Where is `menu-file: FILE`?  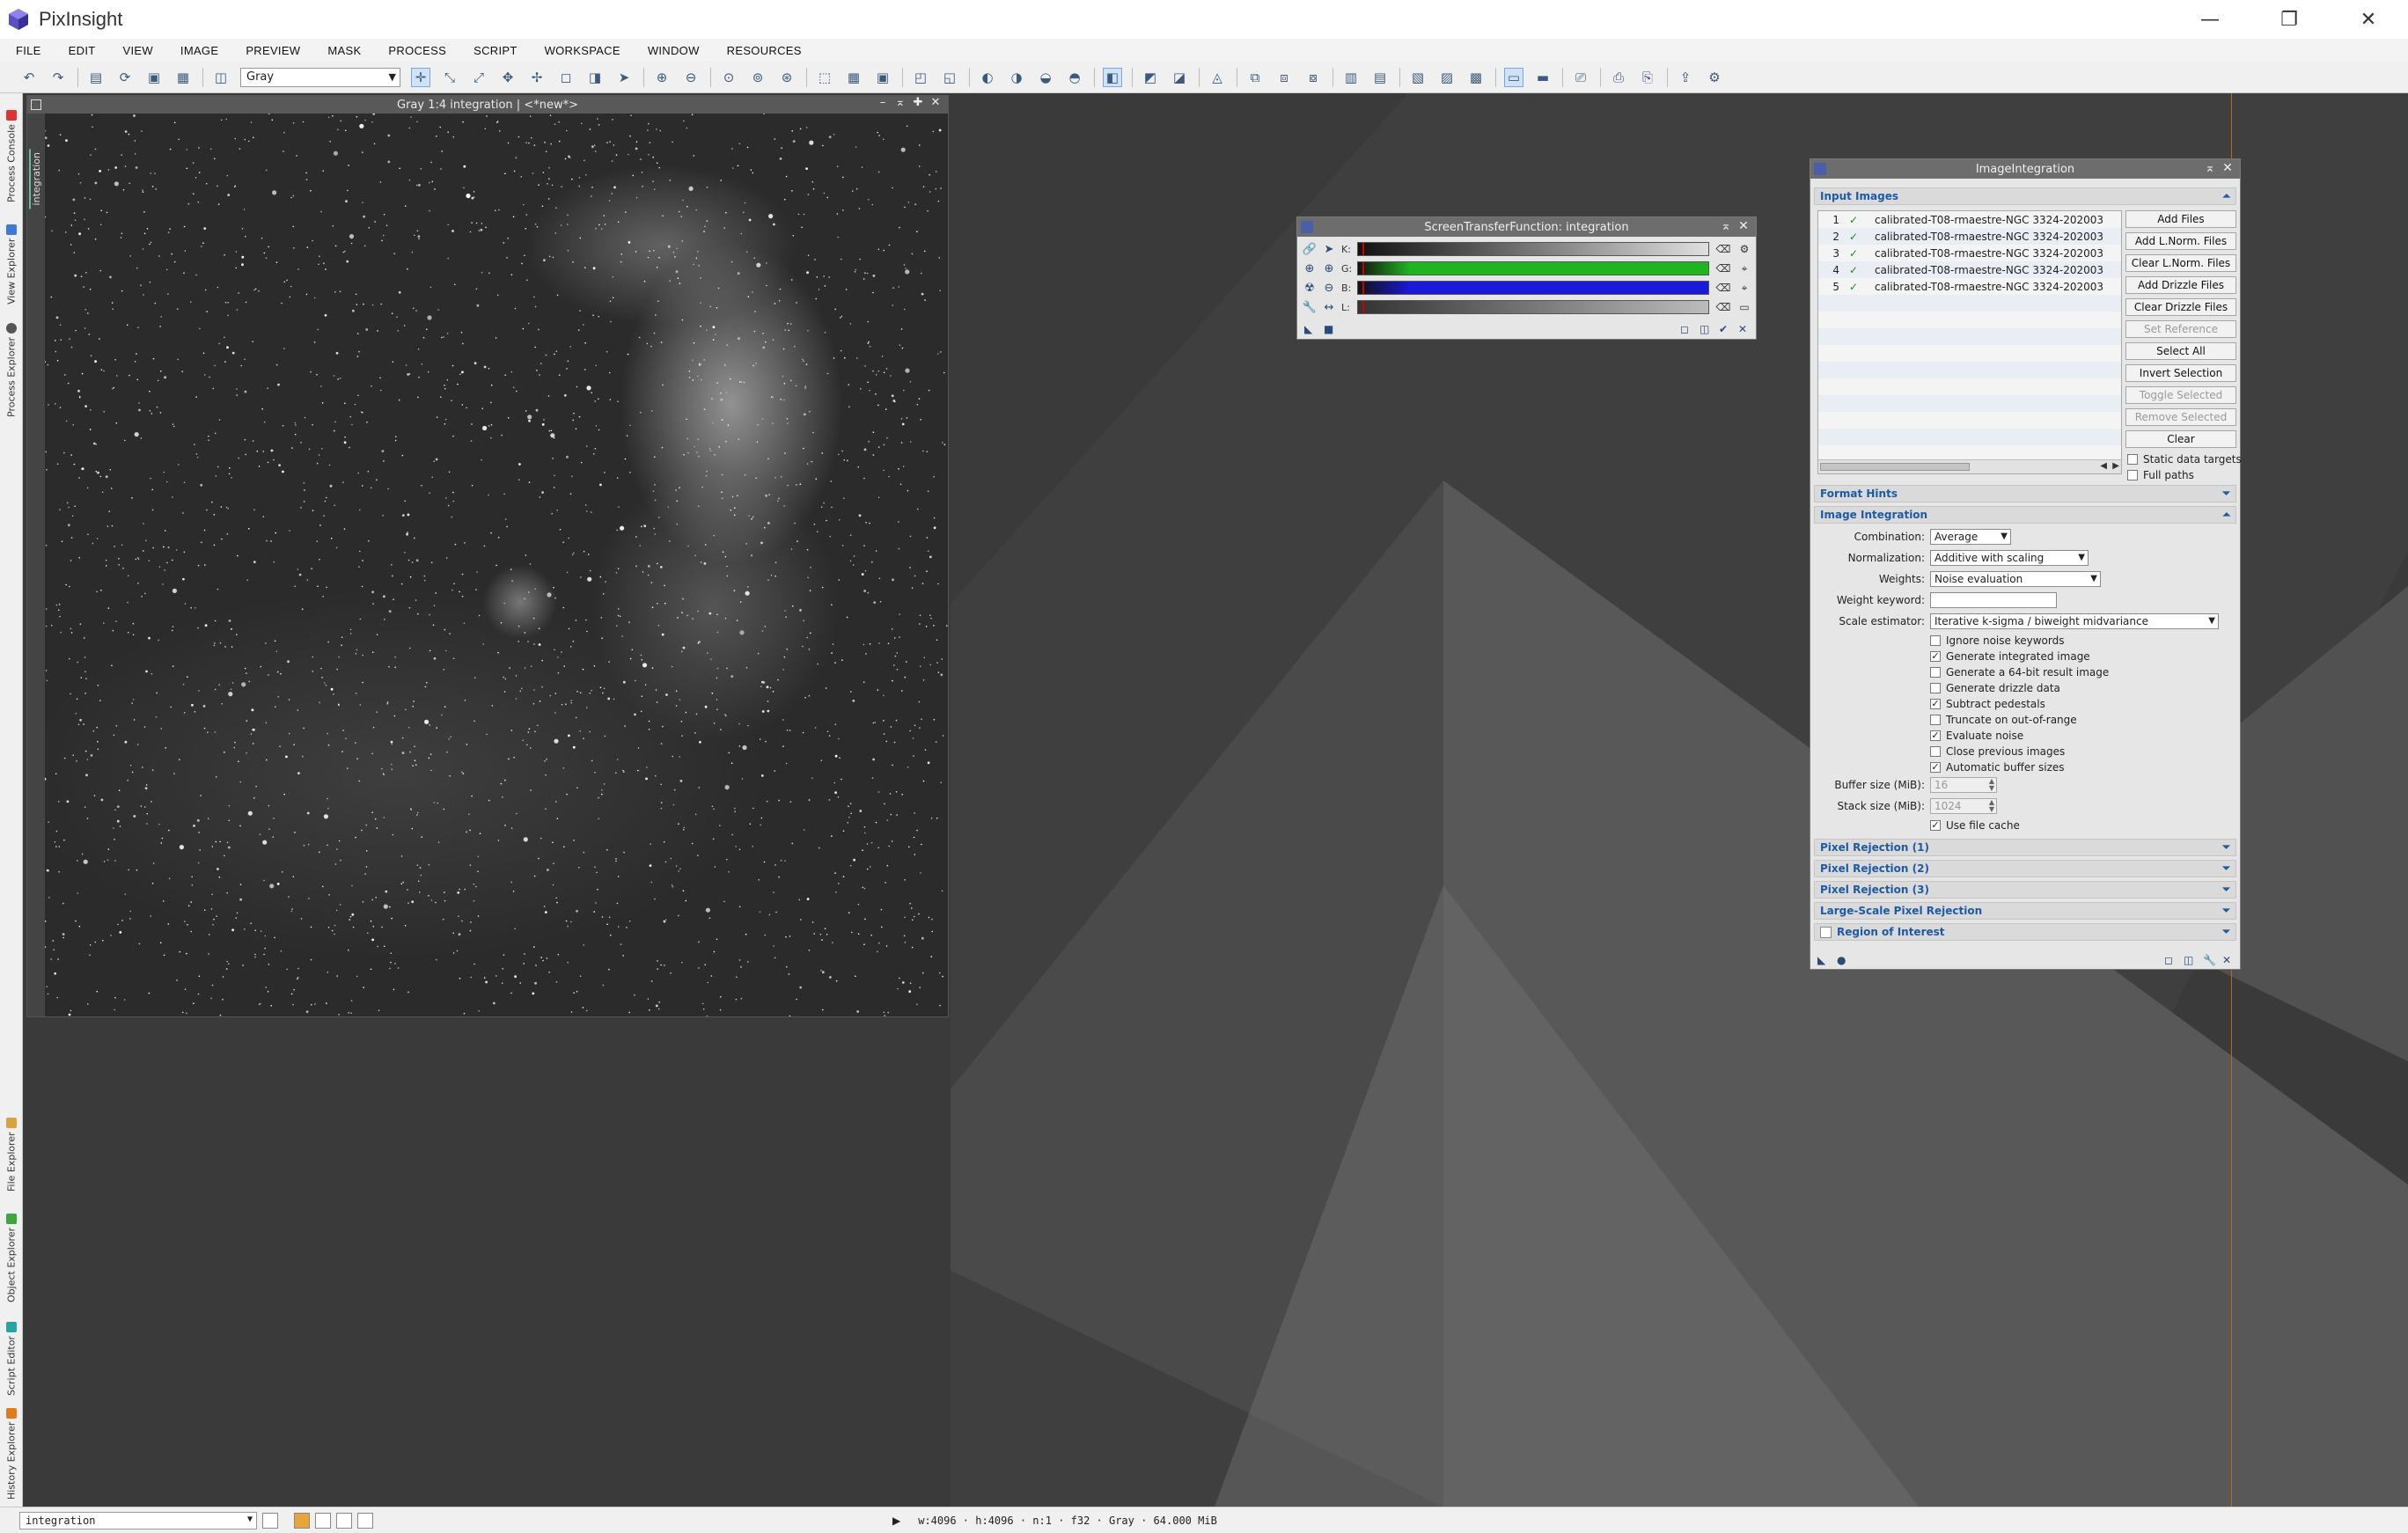 menu-file: FILE is located at coordinates (28, 51).